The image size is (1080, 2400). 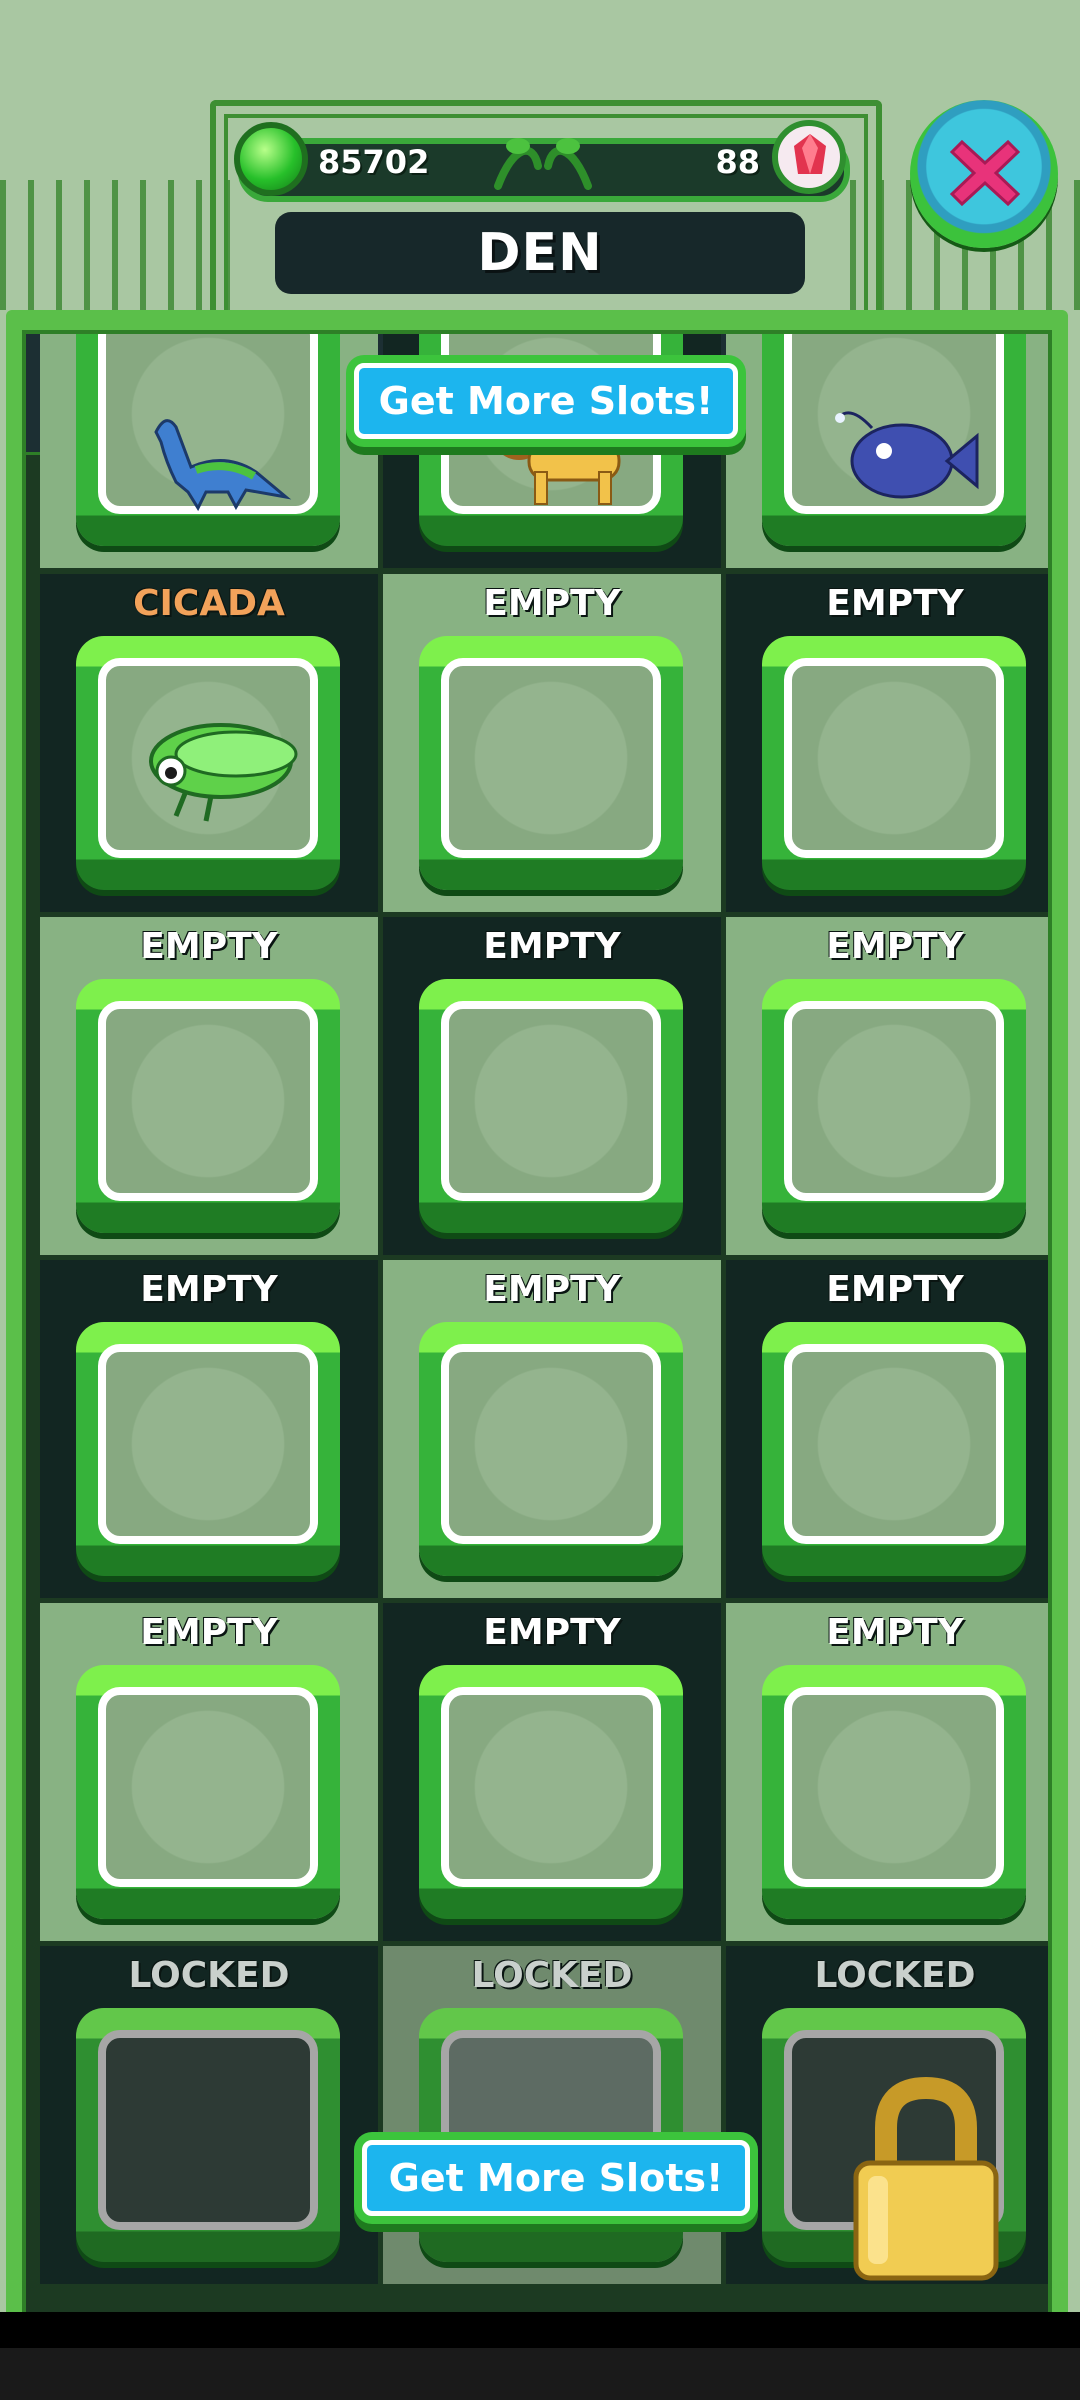 What do you see at coordinates (271, 159) in the screenshot?
I see `gel-icon` at bounding box center [271, 159].